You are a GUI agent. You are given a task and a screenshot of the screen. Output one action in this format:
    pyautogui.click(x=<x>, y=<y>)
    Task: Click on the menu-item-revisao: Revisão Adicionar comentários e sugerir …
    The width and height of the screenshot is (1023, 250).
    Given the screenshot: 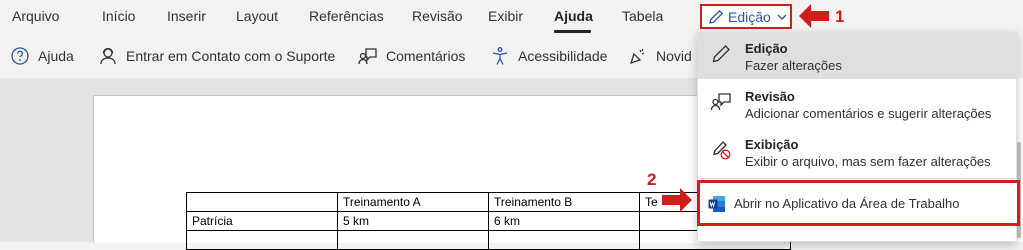 What is the action you would take?
    pyautogui.click(x=858, y=105)
    